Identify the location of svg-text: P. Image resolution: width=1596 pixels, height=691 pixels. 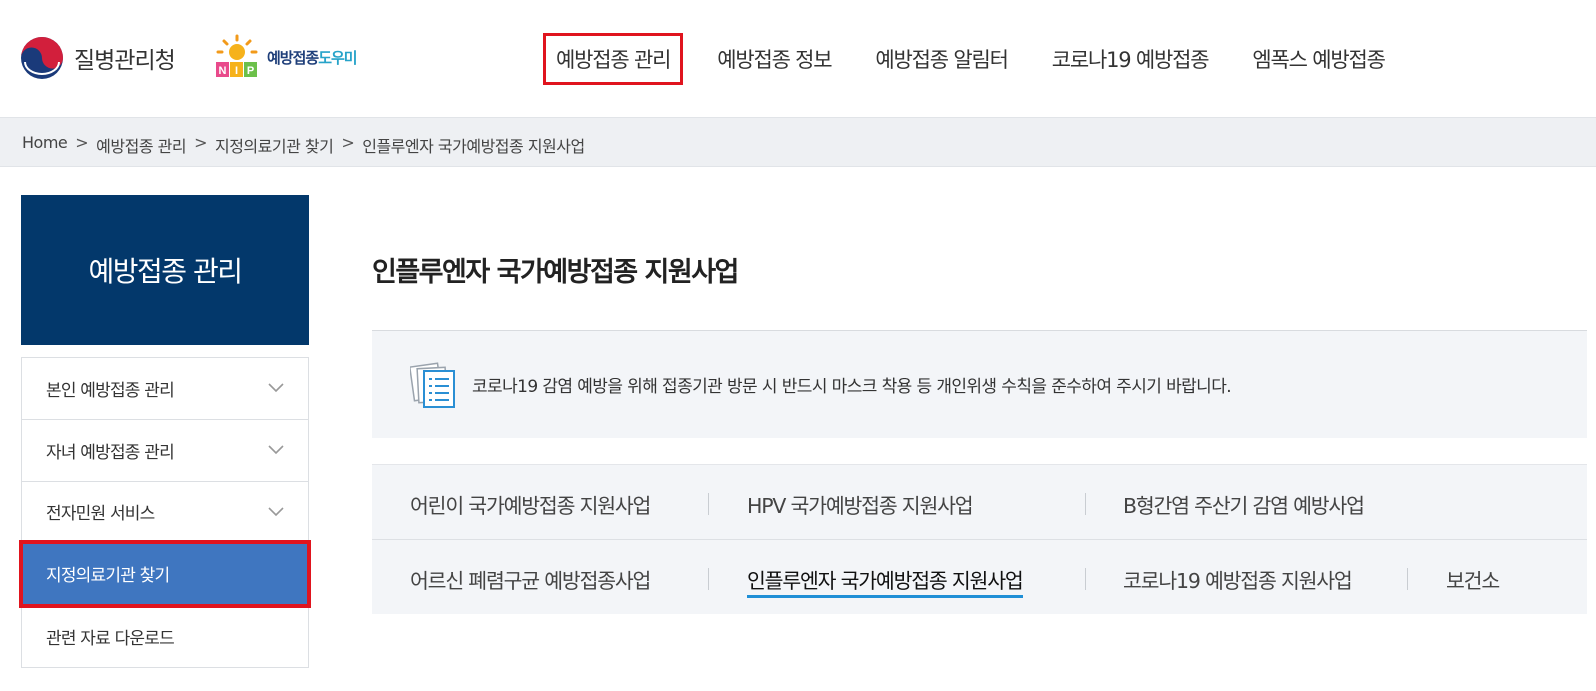
(250, 71).